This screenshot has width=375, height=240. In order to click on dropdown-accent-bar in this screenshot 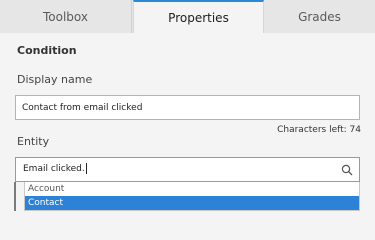, I will do `click(15, 196)`.